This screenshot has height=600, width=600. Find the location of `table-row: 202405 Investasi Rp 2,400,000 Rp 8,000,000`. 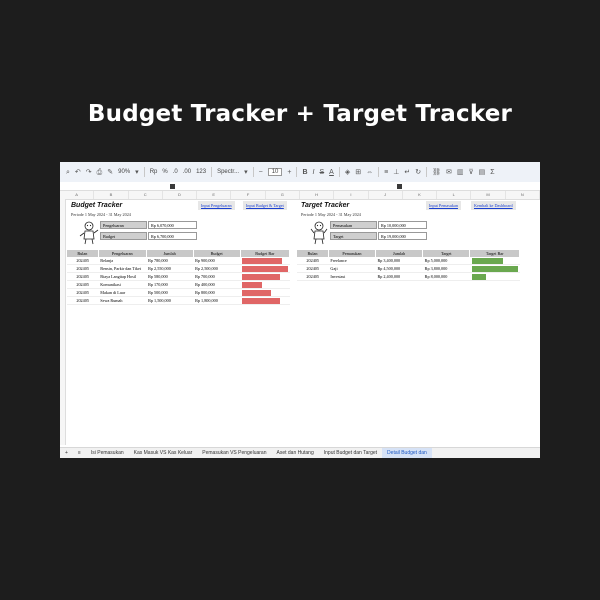

table-row: 202405 Investasi Rp 2,400,000 Rp 8,000,000 is located at coordinates (408, 276).